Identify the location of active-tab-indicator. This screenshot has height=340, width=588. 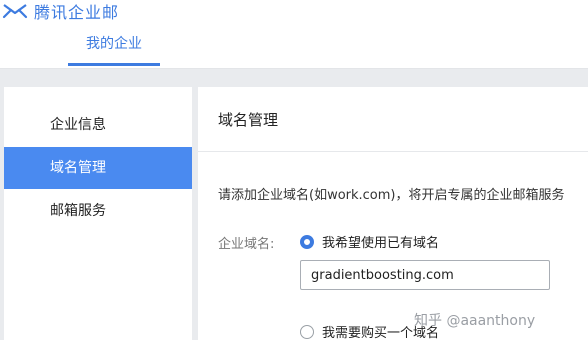
(114, 64).